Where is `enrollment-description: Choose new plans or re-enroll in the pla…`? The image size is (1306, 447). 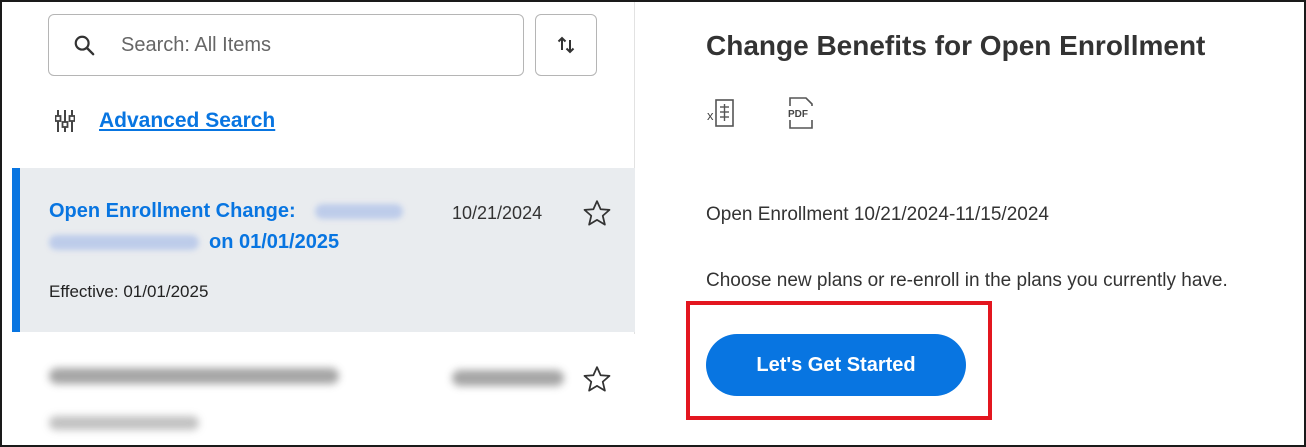
enrollment-description: Choose new plans or re-enroll in the pla… is located at coordinates (967, 280).